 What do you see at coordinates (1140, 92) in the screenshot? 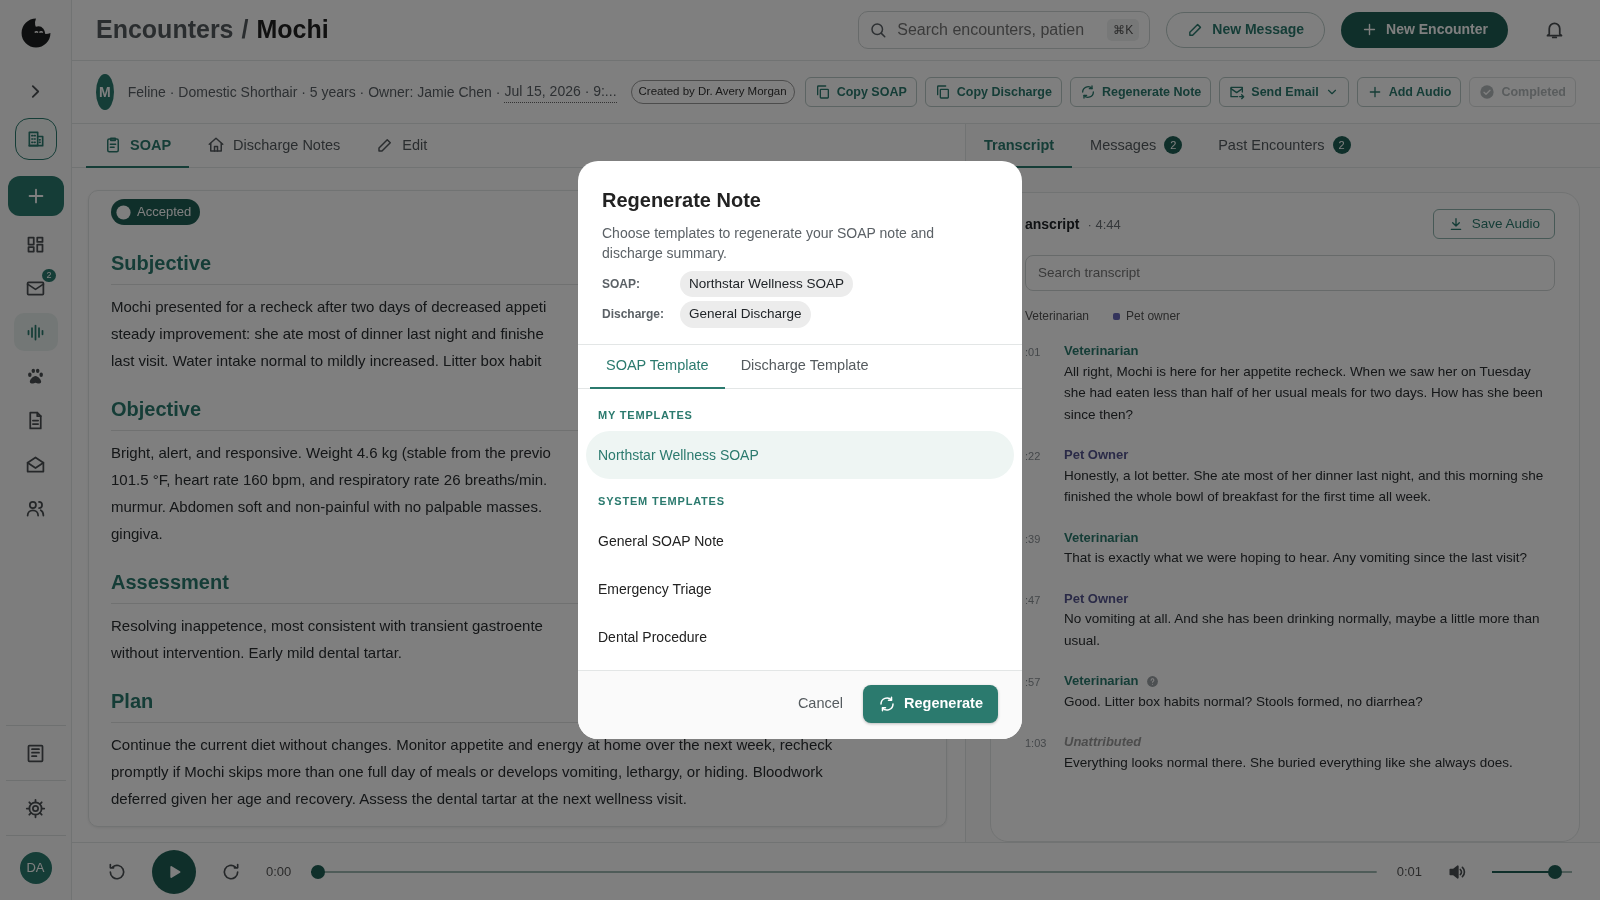
I see `action-button: Regenerate Note` at bounding box center [1140, 92].